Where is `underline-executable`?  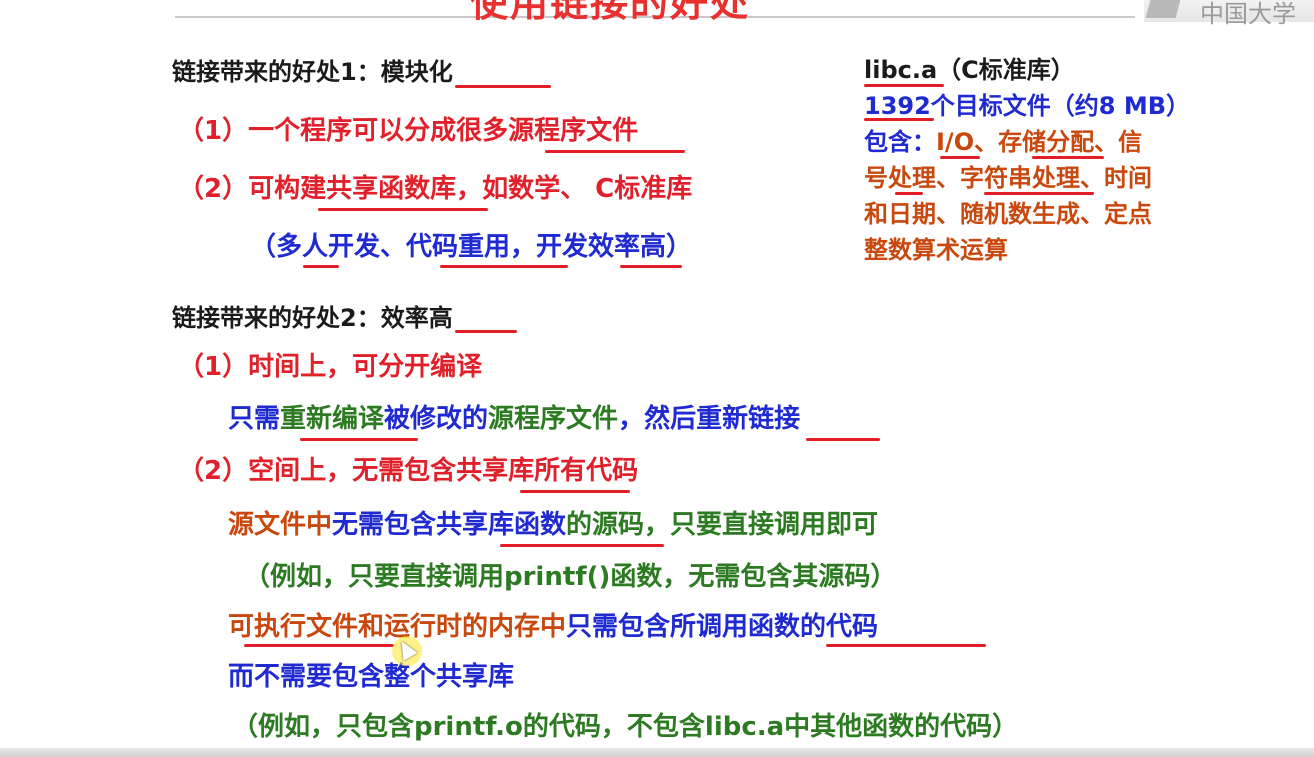
underline-executable is located at coordinates (319, 645).